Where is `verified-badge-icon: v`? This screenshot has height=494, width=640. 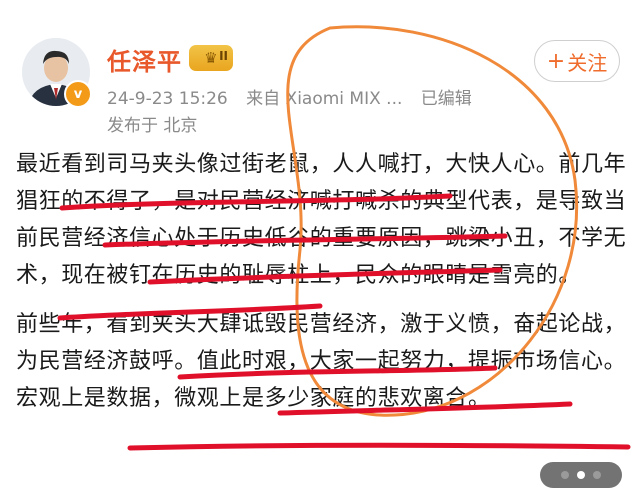 verified-badge-icon: v is located at coordinates (78, 94).